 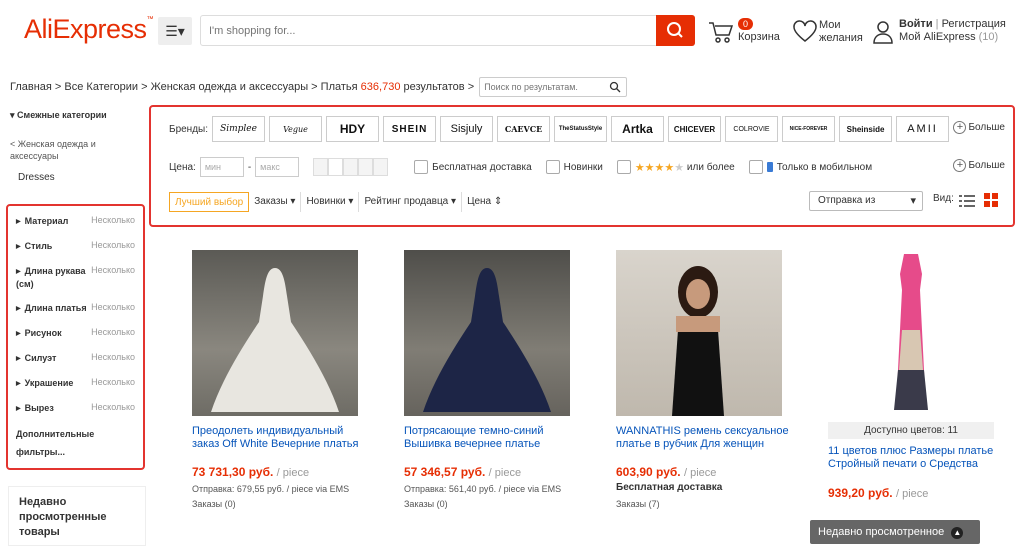 What do you see at coordinates (638, 129) in the screenshot?
I see `brand-artka: Artka` at bounding box center [638, 129].